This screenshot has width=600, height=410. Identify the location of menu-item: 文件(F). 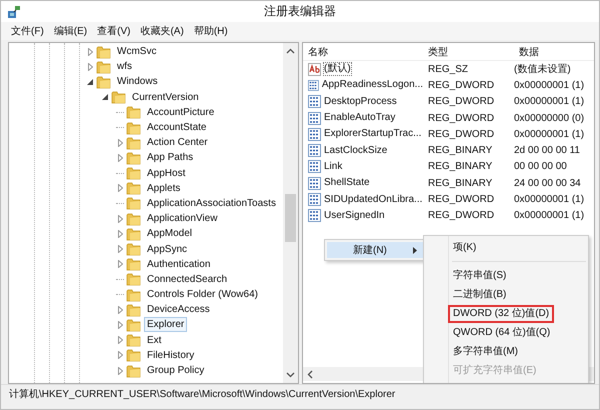
(27, 31).